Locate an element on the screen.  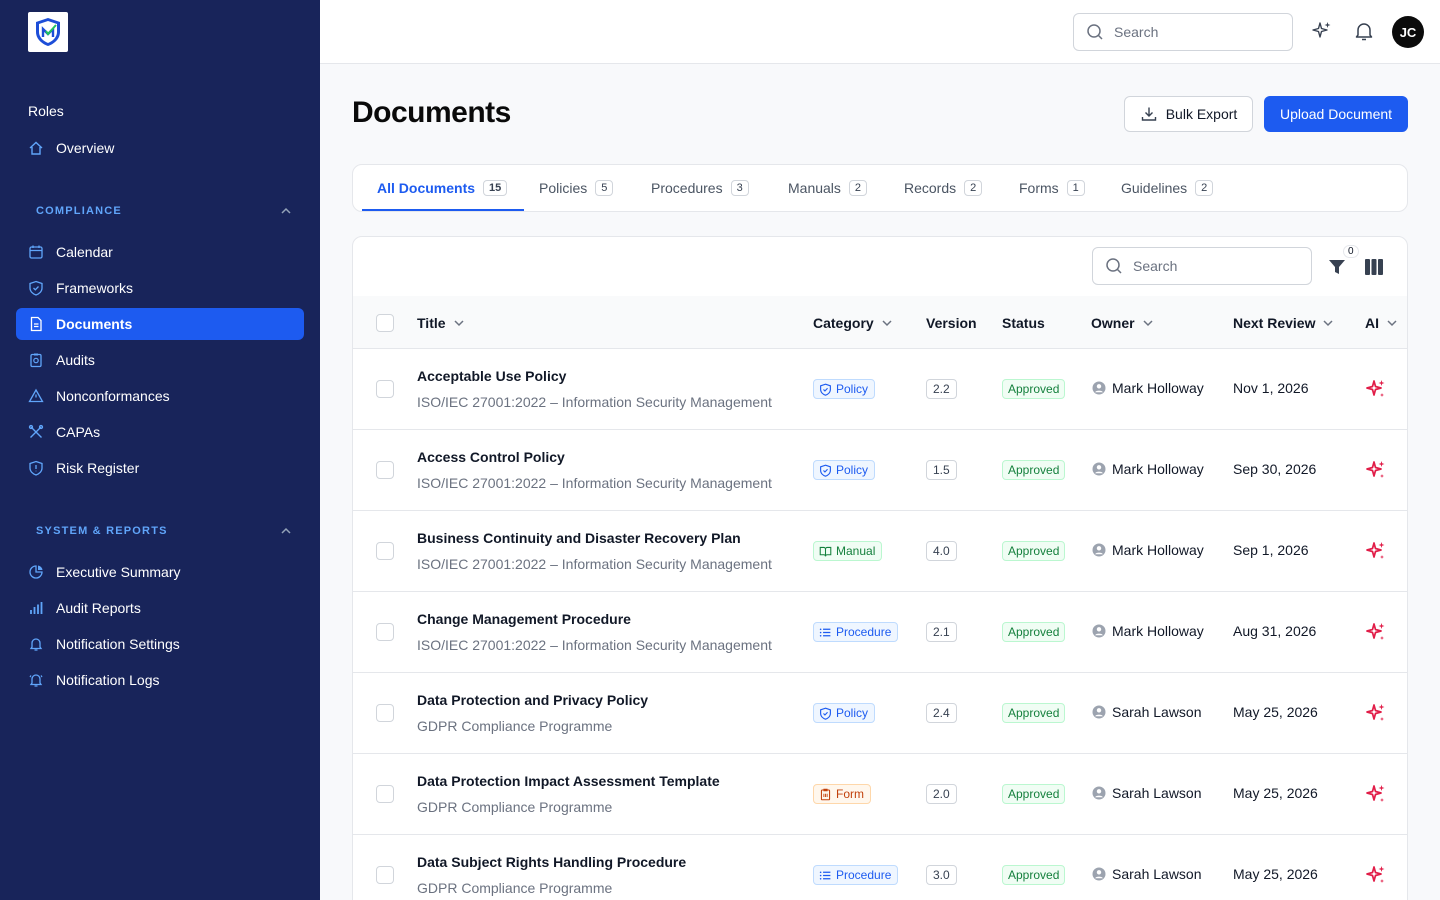
table-search is located at coordinates (1202, 266).